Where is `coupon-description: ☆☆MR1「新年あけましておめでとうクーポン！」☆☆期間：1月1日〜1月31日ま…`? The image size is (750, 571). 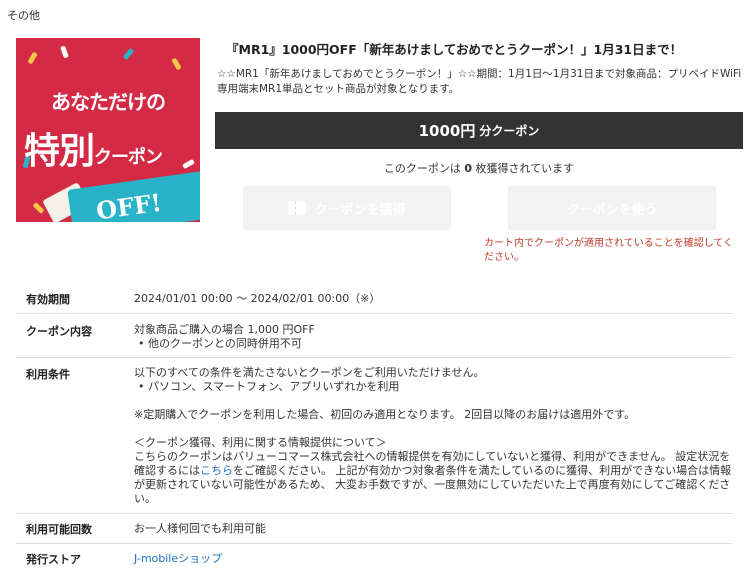
coupon-description: ☆☆MR1「新年あけましておめでとうクーポン！」☆☆期間：1月1日〜1月31日ま… is located at coordinates (479, 81).